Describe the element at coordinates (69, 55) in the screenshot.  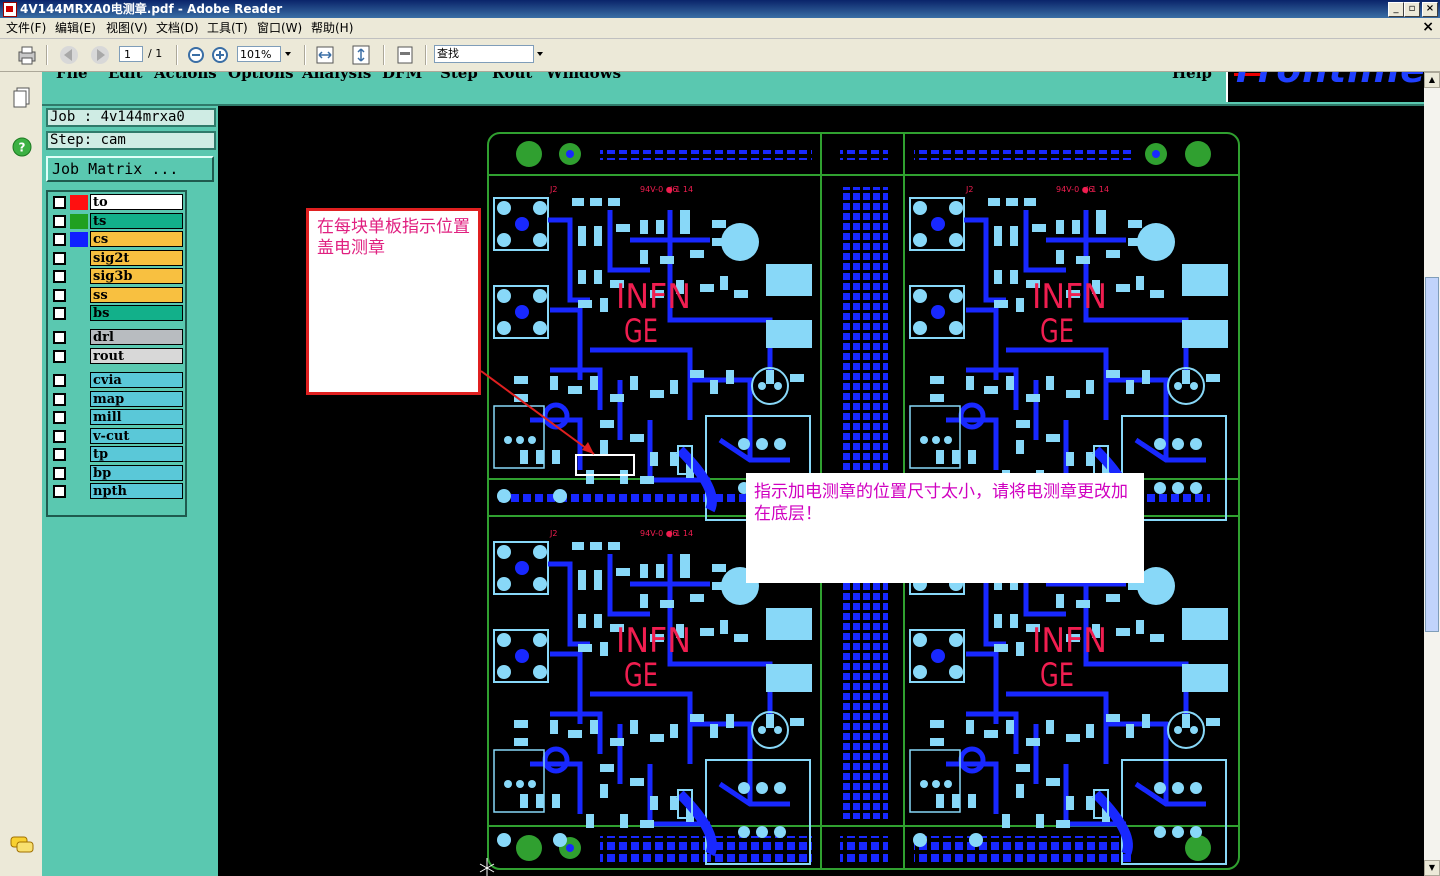
I see `previous-page-icon` at that location.